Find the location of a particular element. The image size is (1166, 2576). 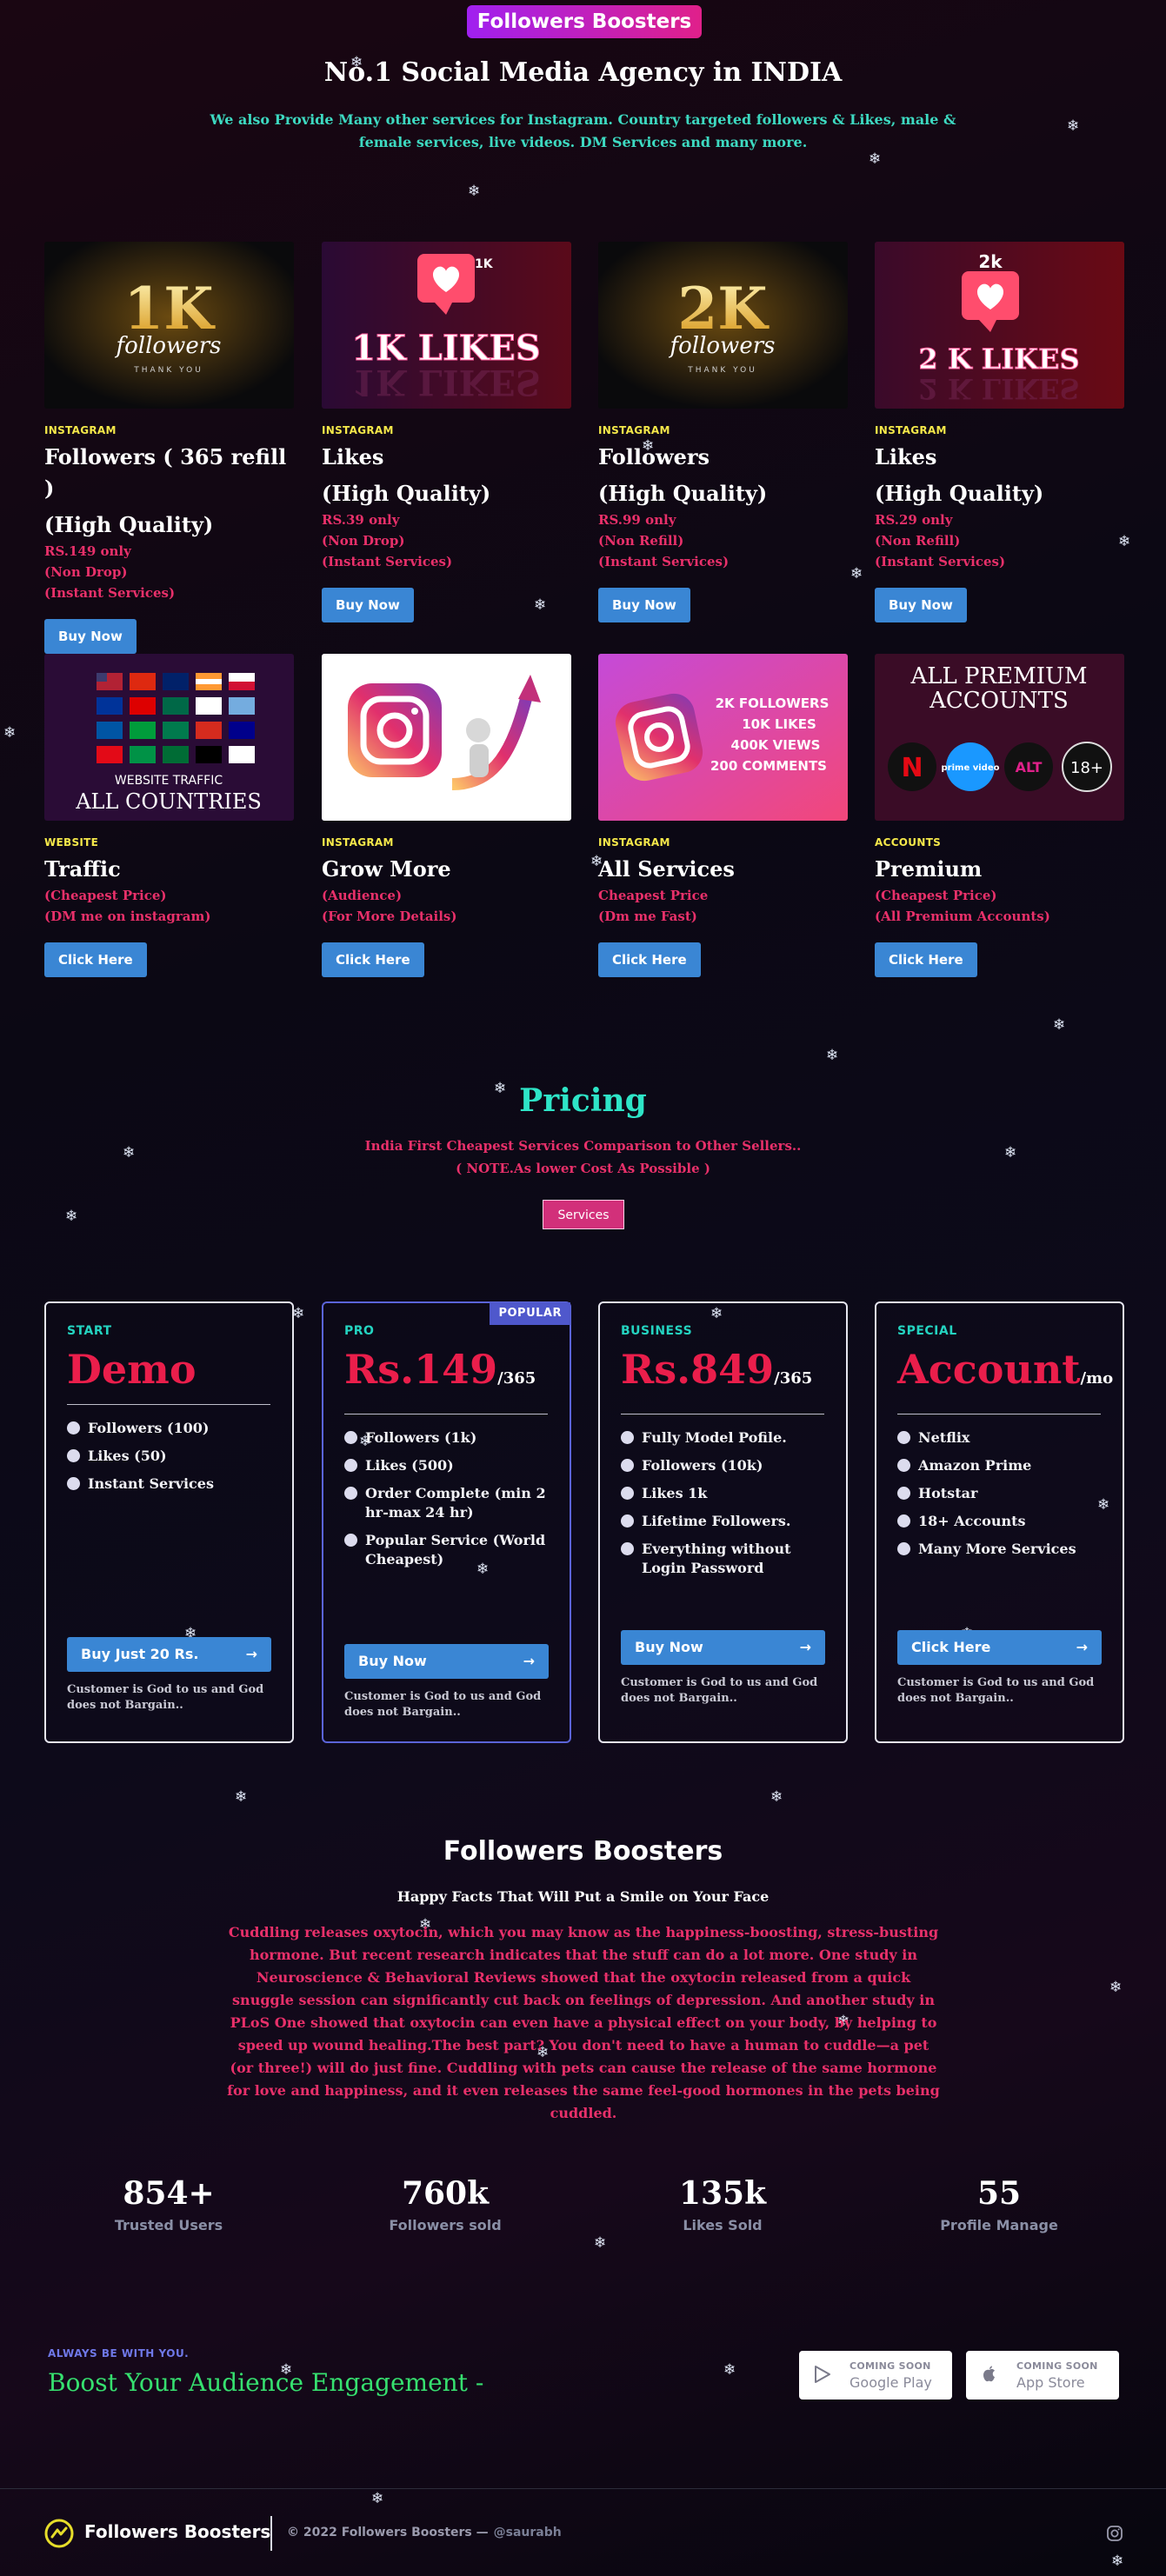

apple-icon is located at coordinates (989, 2374).